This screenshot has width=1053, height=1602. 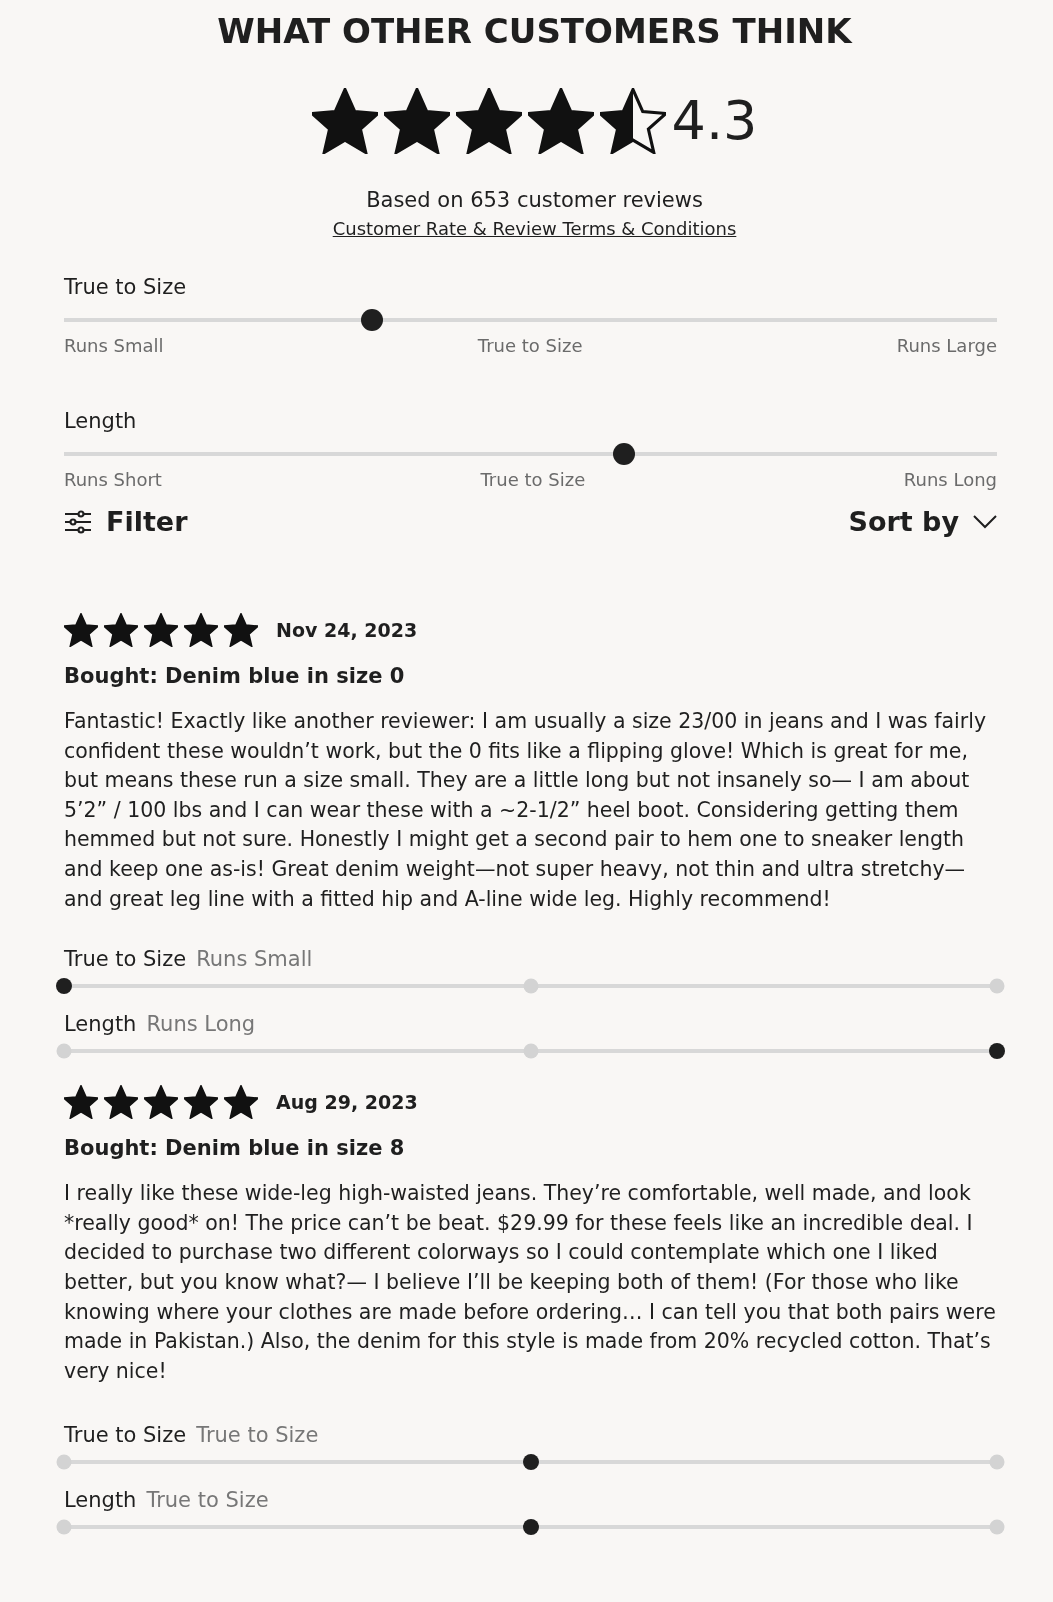 What do you see at coordinates (632, 121) in the screenshot?
I see `half-star-icon` at bounding box center [632, 121].